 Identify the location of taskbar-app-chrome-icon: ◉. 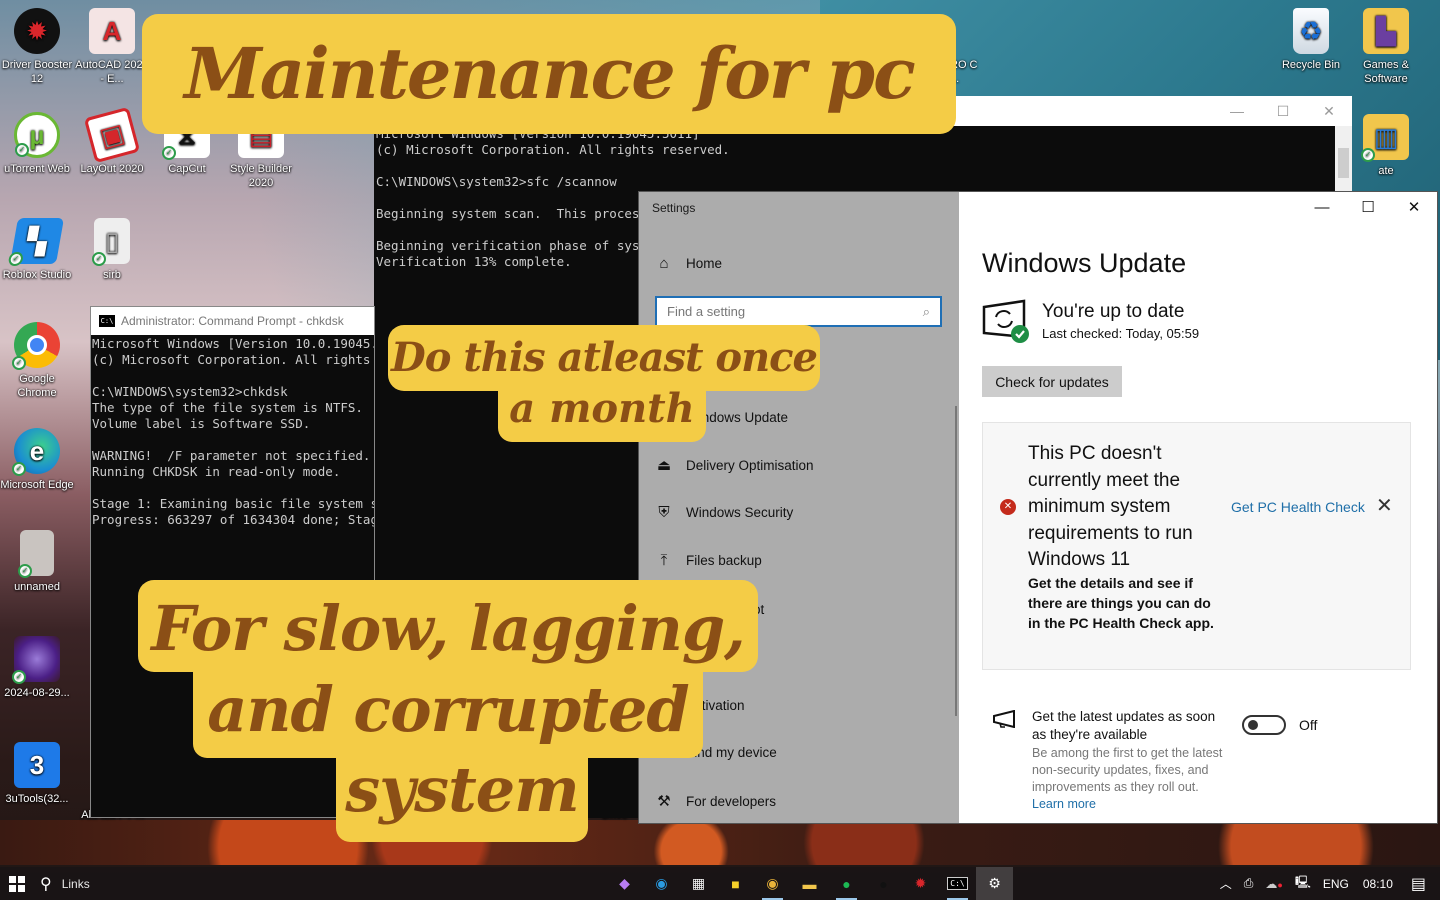
(772, 883).